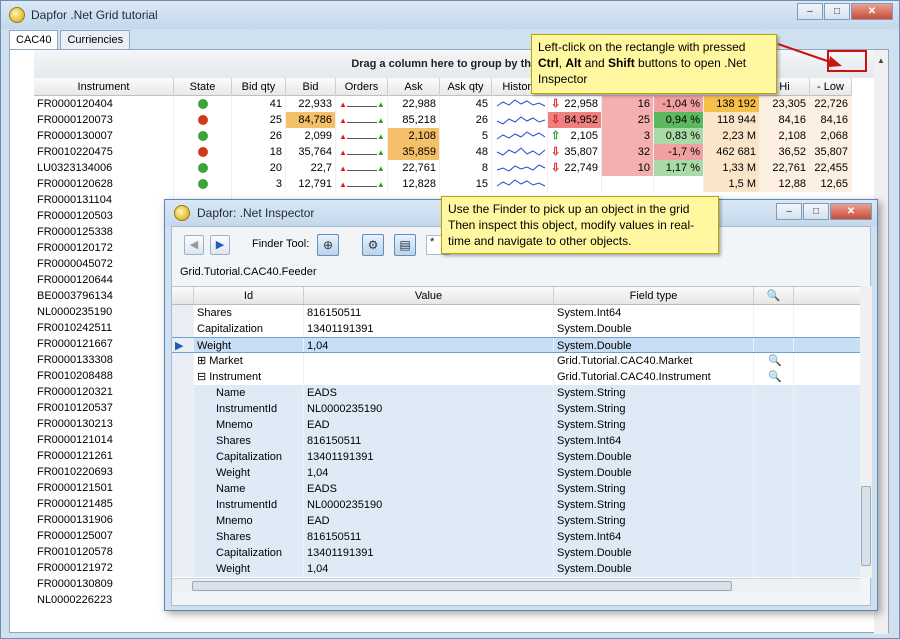 This screenshot has width=900, height=639. What do you see at coordinates (466, 87) in the screenshot?
I see `column-header: Ask qty` at bounding box center [466, 87].